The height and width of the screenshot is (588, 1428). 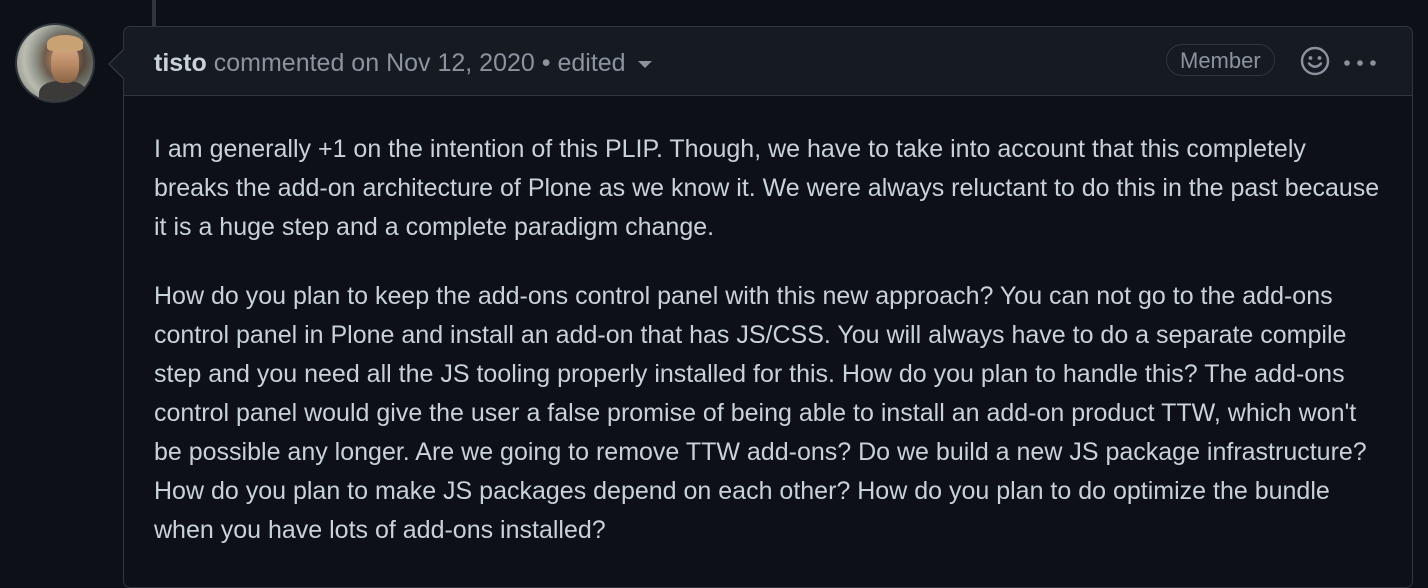 I want to click on edited-label: edited, so click(x=591, y=63).